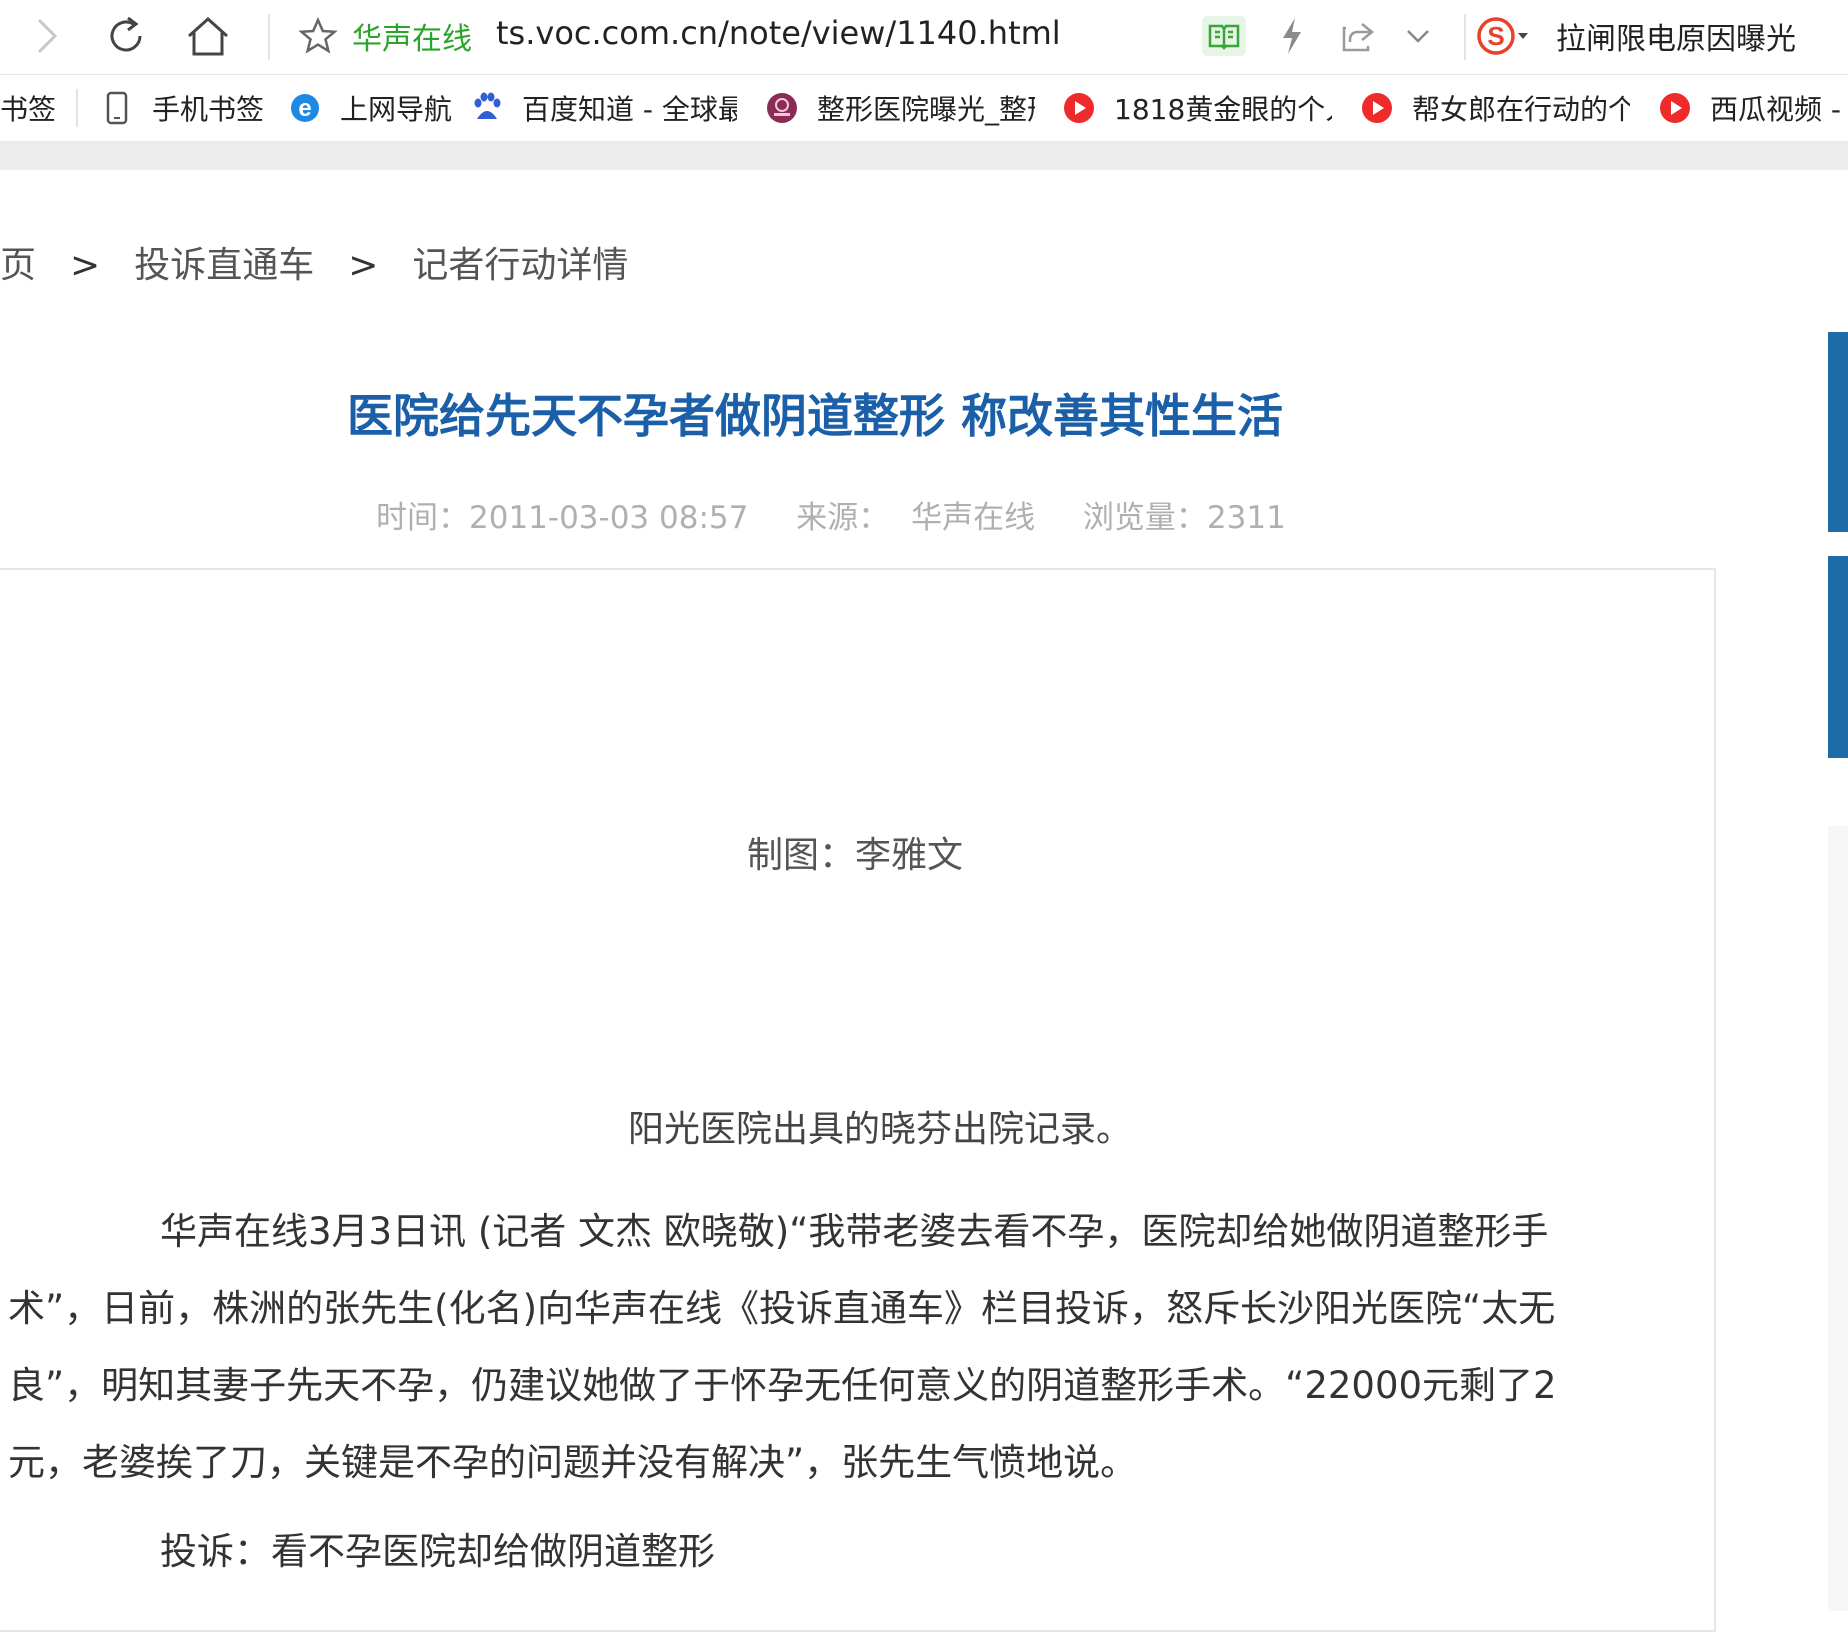 This screenshot has height=1632, width=1848. I want to click on bookmark-mobile: 手机书签, so click(182, 108).